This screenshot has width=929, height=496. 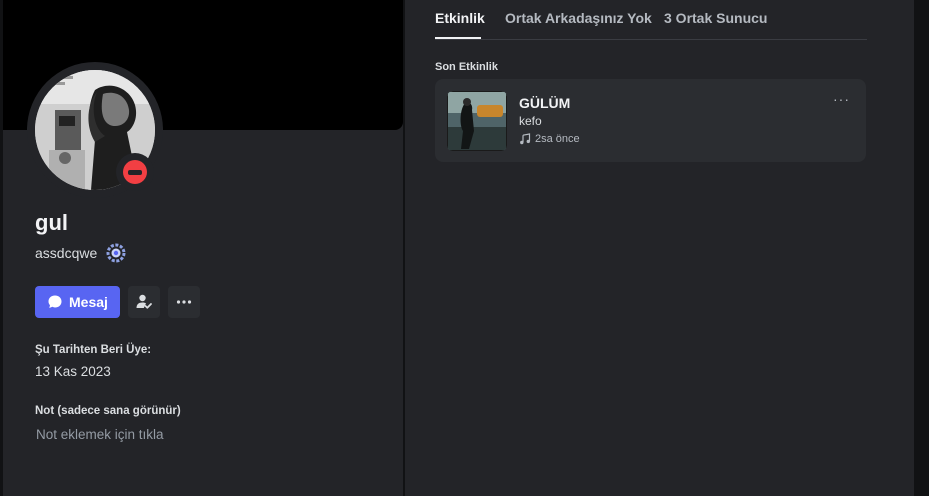 I want to click on message-button-label: Mesaj, so click(x=88, y=302).